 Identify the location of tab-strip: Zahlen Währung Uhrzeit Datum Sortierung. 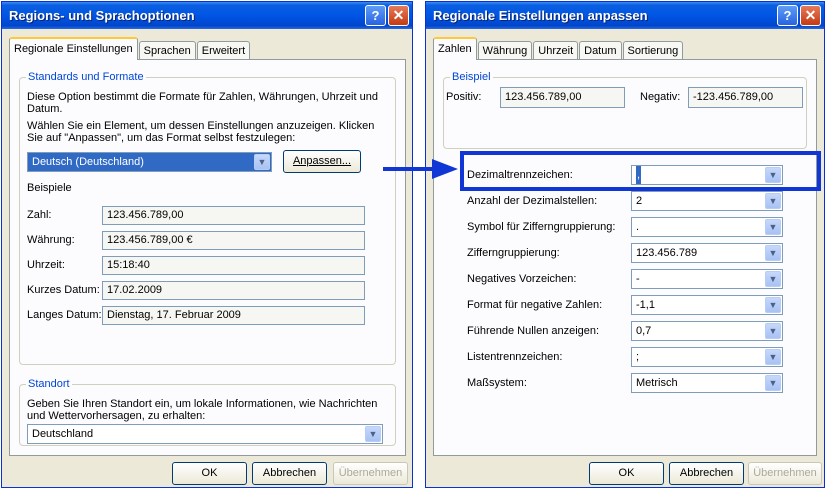
(558, 48).